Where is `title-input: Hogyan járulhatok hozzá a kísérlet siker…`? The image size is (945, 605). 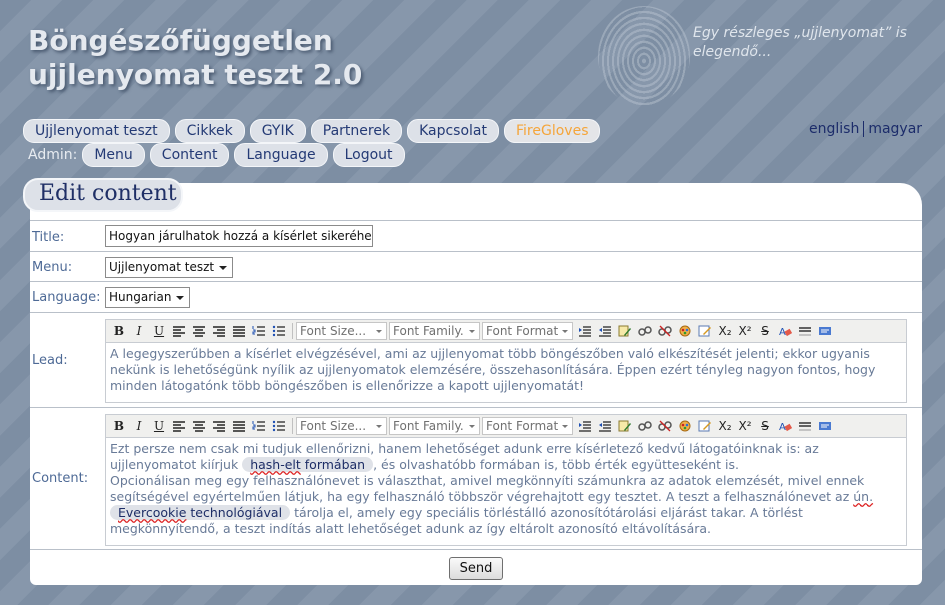 title-input: Hogyan járulhatok hozzá a kísérlet siker… is located at coordinates (239, 236).